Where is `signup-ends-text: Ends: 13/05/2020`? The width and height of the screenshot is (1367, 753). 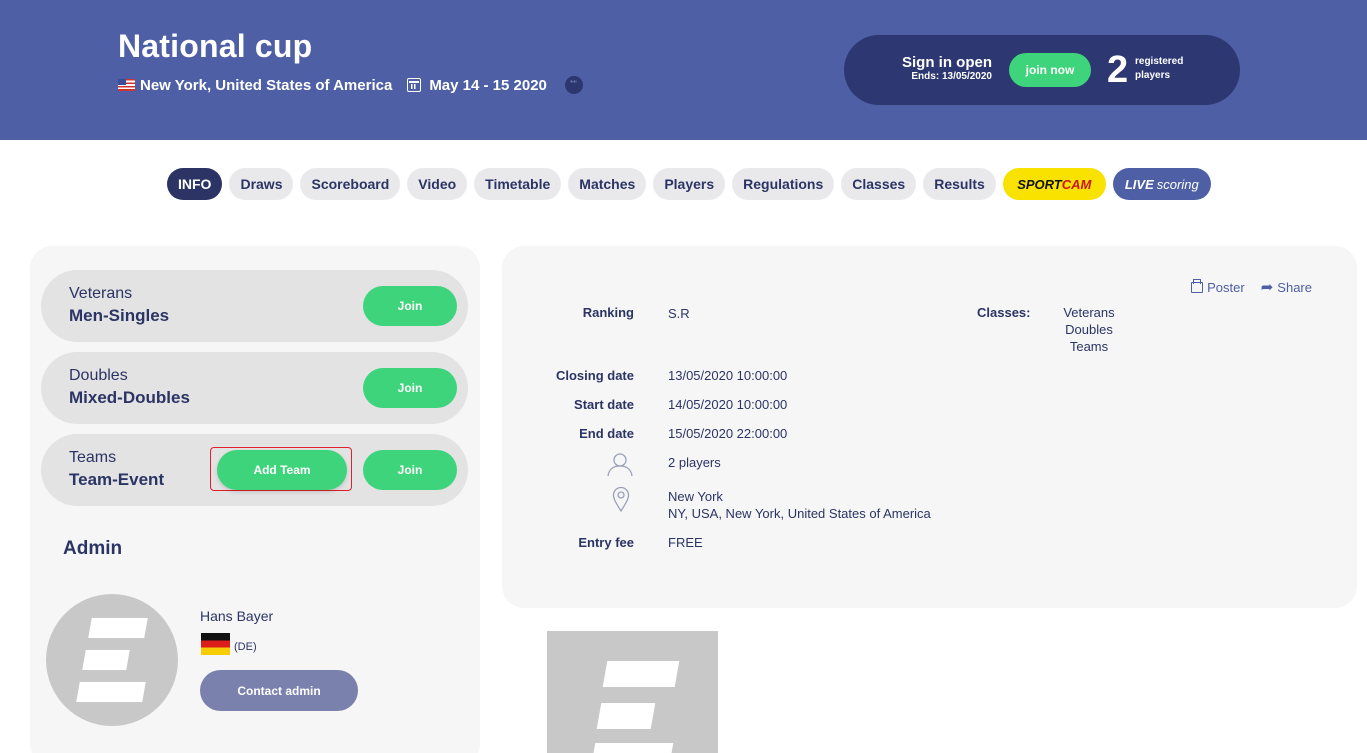
signup-ends-text: Ends: 13/05/2020 is located at coordinates (951, 76).